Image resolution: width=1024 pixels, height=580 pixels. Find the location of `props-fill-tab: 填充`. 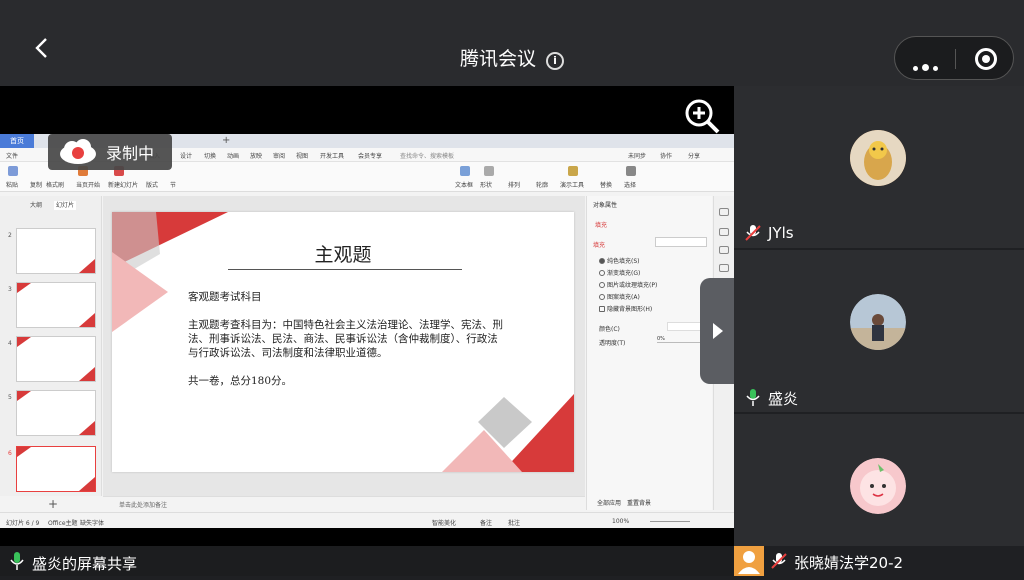

props-fill-tab: 填充 is located at coordinates (601, 224).